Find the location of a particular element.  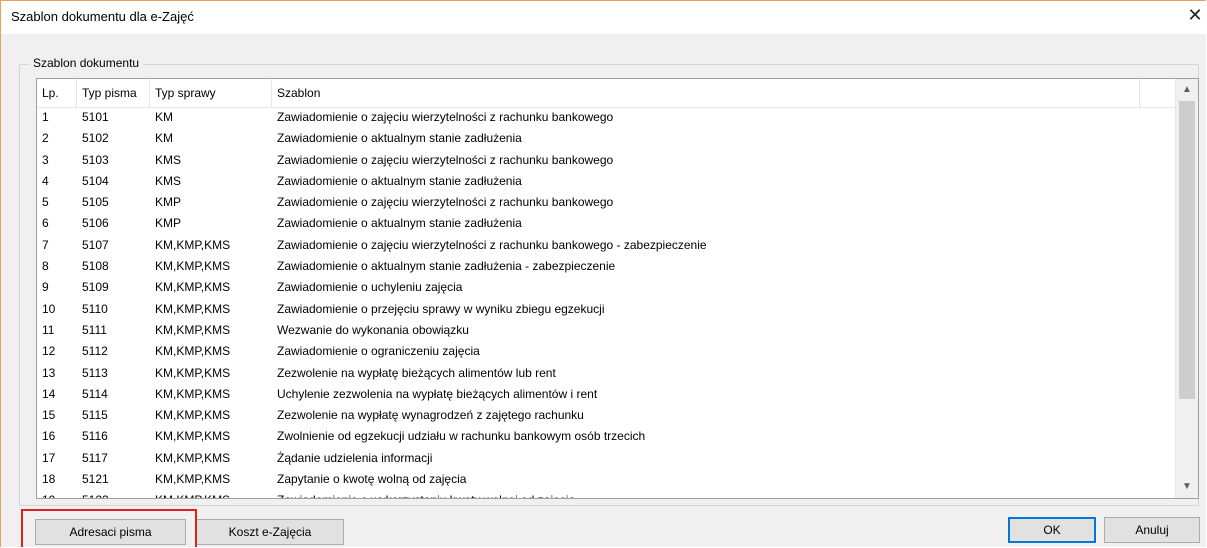

cell-typ-pisma: 5101 is located at coordinates (95, 117).